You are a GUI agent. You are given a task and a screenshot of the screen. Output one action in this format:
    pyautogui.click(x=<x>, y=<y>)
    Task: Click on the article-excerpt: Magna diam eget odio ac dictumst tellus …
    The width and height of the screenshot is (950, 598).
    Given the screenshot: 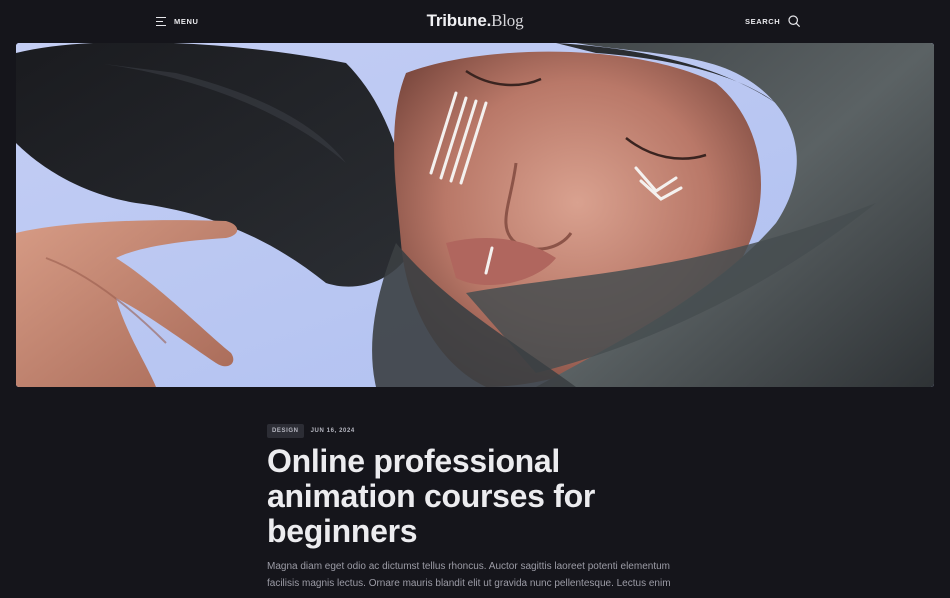 What is the action you would take?
    pyautogui.click(x=469, y=575)
    